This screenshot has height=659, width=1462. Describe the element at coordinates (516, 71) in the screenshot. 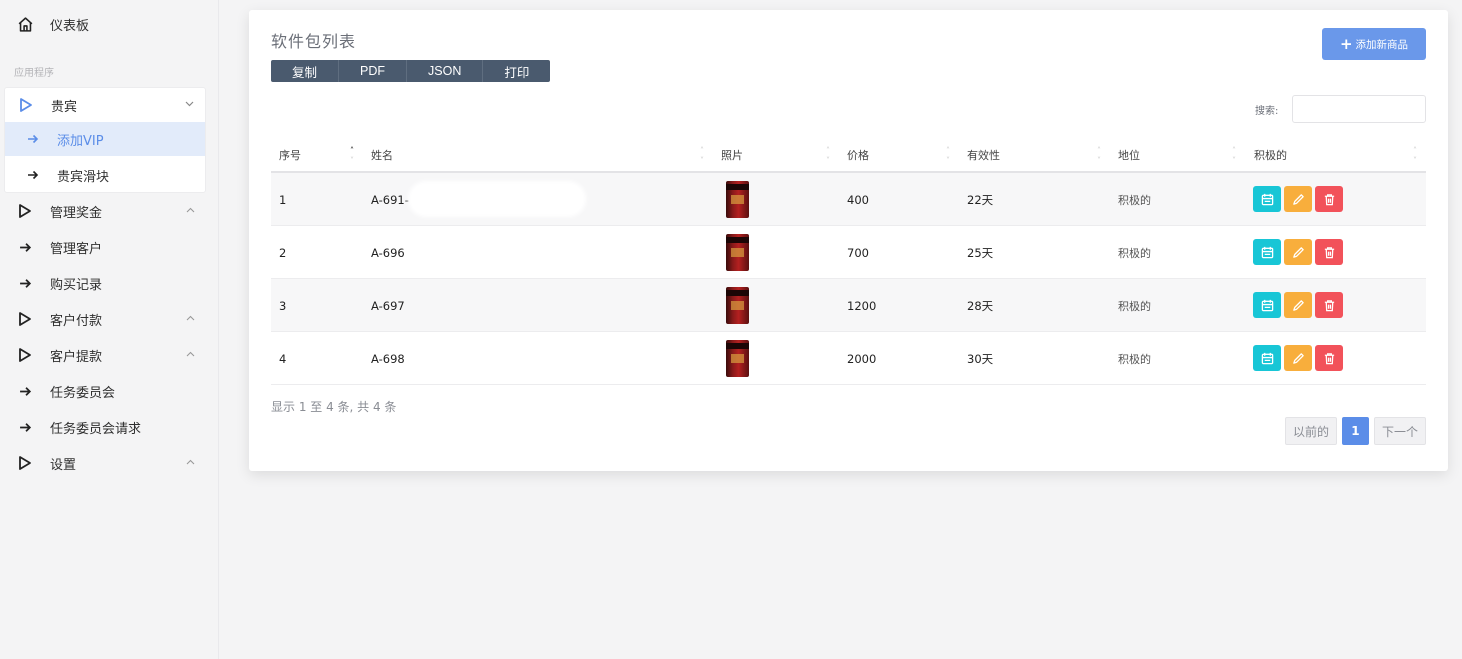

I see `print-button: 打印` at that location.